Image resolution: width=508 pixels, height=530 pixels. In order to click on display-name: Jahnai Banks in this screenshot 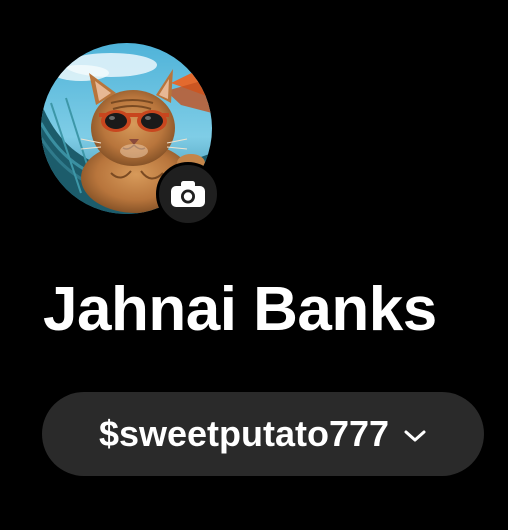, I will do `click(240, 309)`.